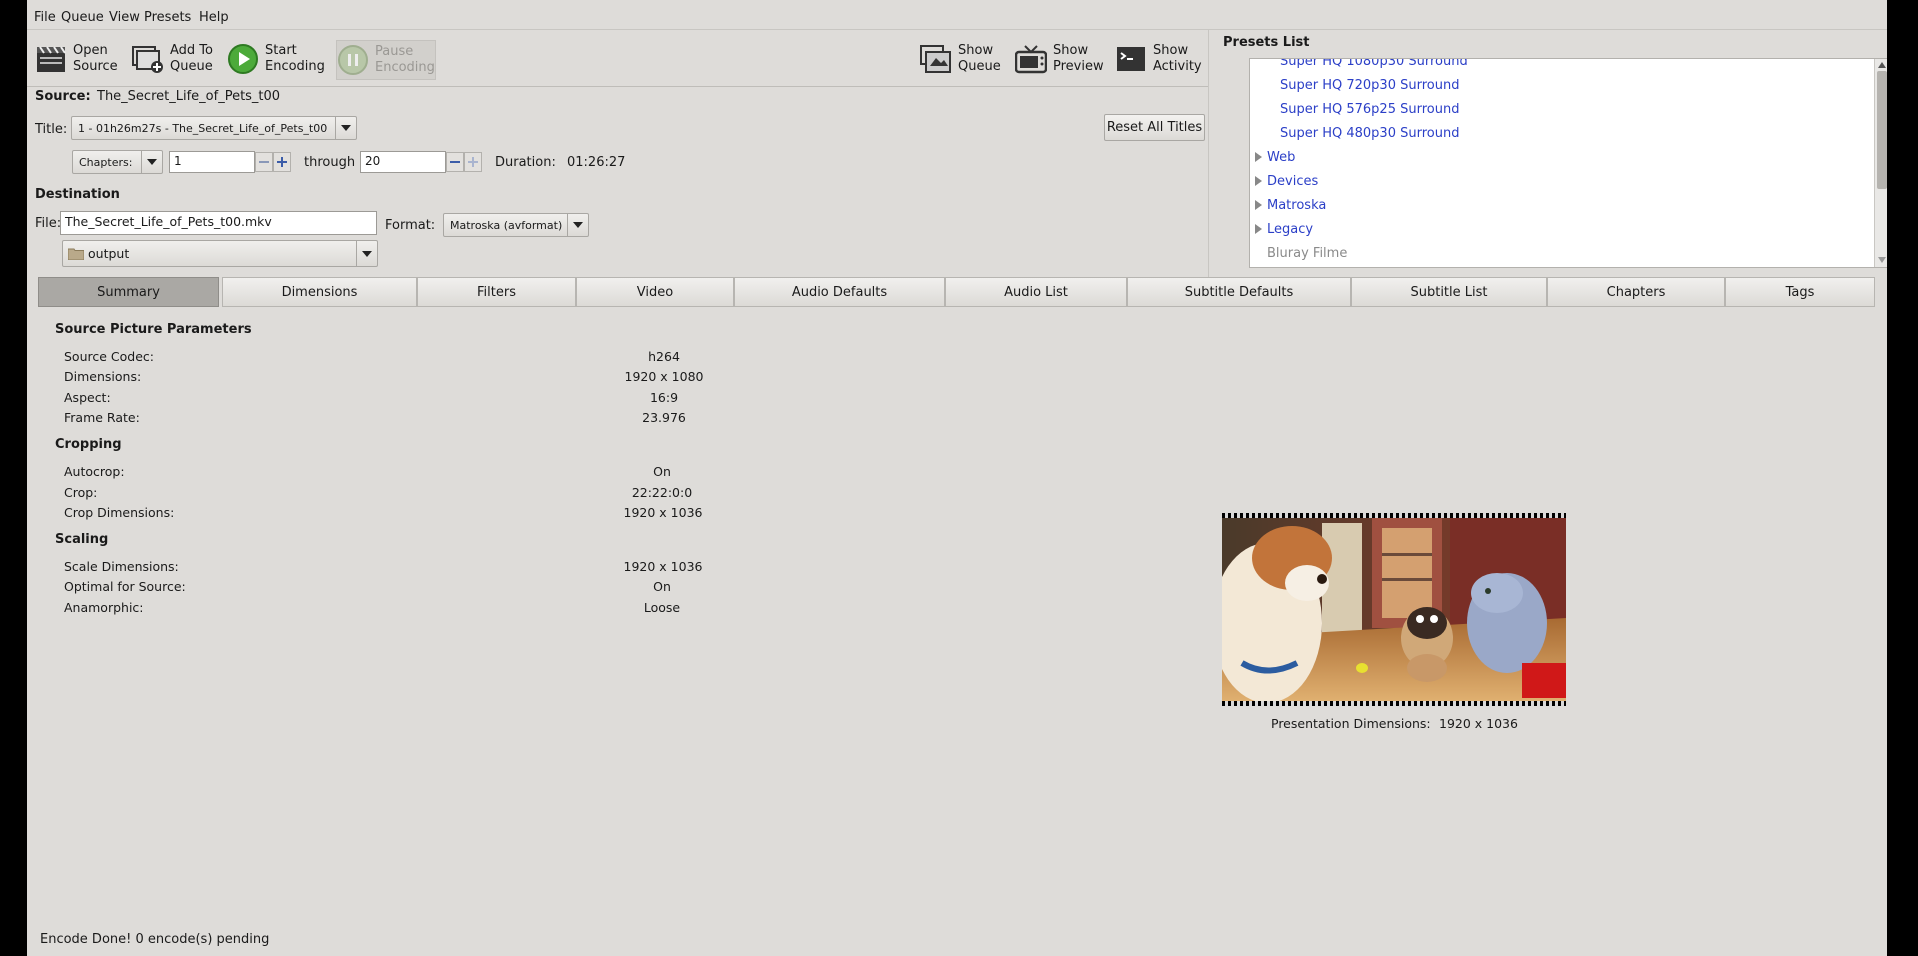  Describe the element at coordinates (295, 58) in the screenshot. I see `start-encoding-label: Start Encoding` at that location.